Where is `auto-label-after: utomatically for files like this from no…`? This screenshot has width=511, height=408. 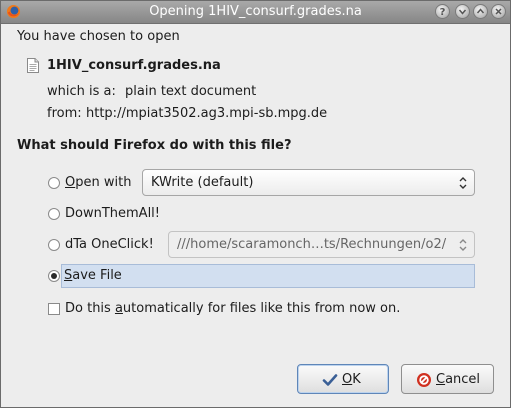
auto-label-after: utomatically for files like this from no… is located at coordinates (261, 308).